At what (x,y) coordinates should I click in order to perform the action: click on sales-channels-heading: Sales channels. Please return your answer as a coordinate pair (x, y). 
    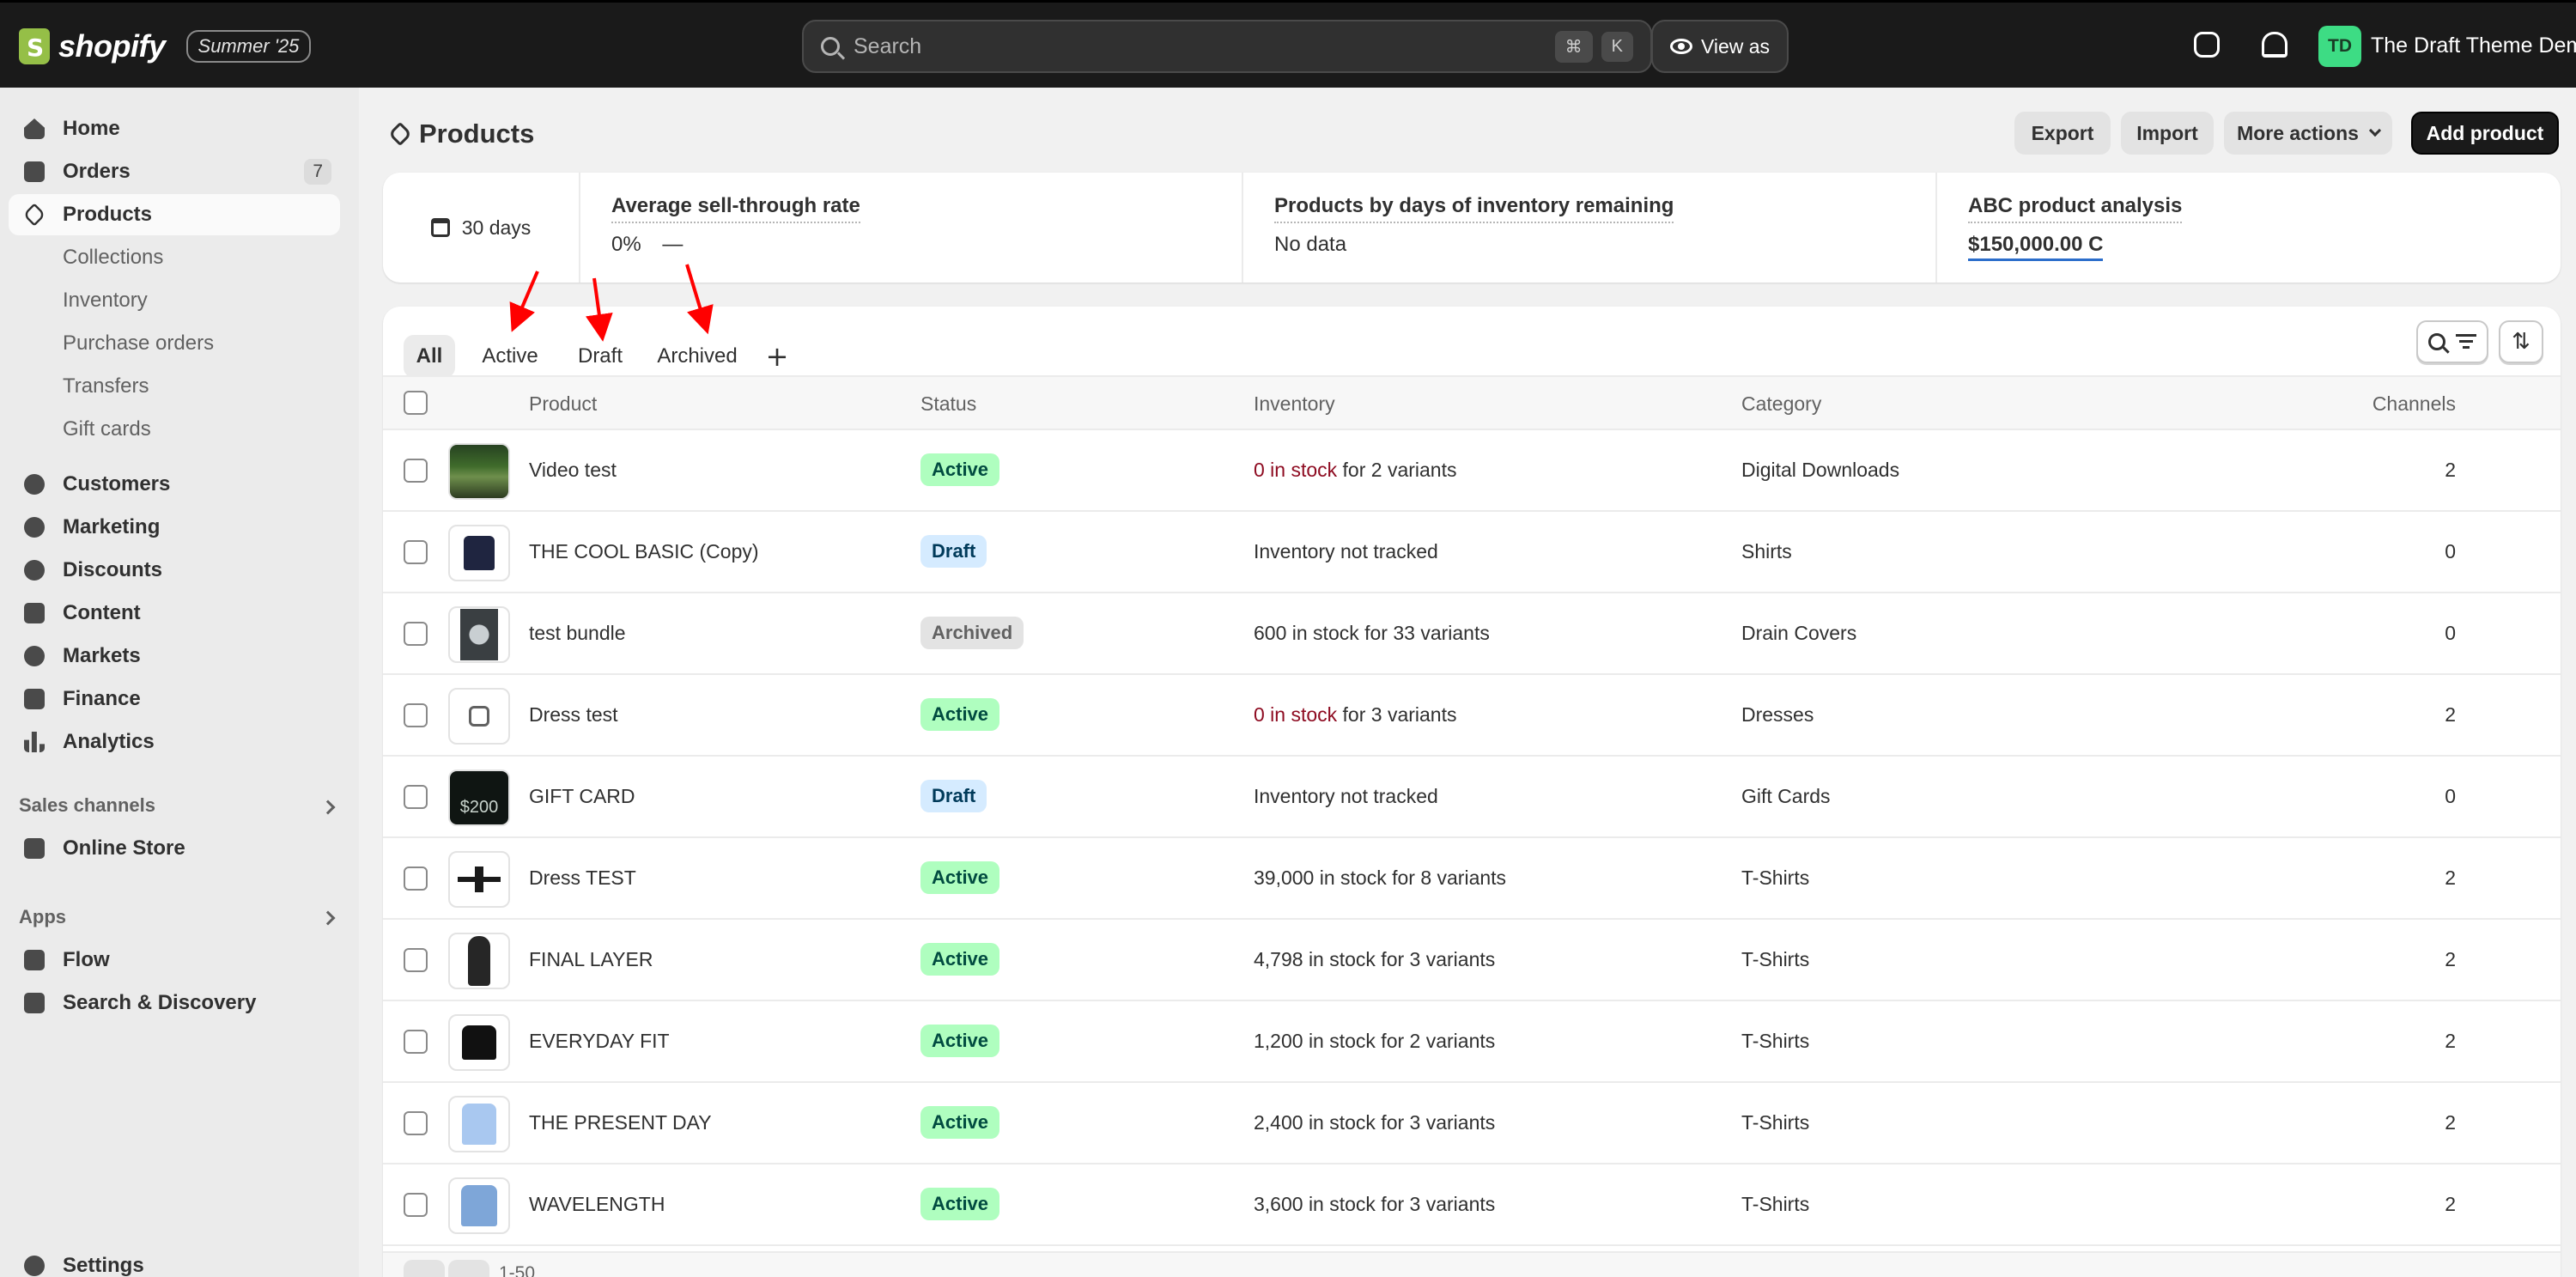
    Looking at the image, I should click on (87, 805).